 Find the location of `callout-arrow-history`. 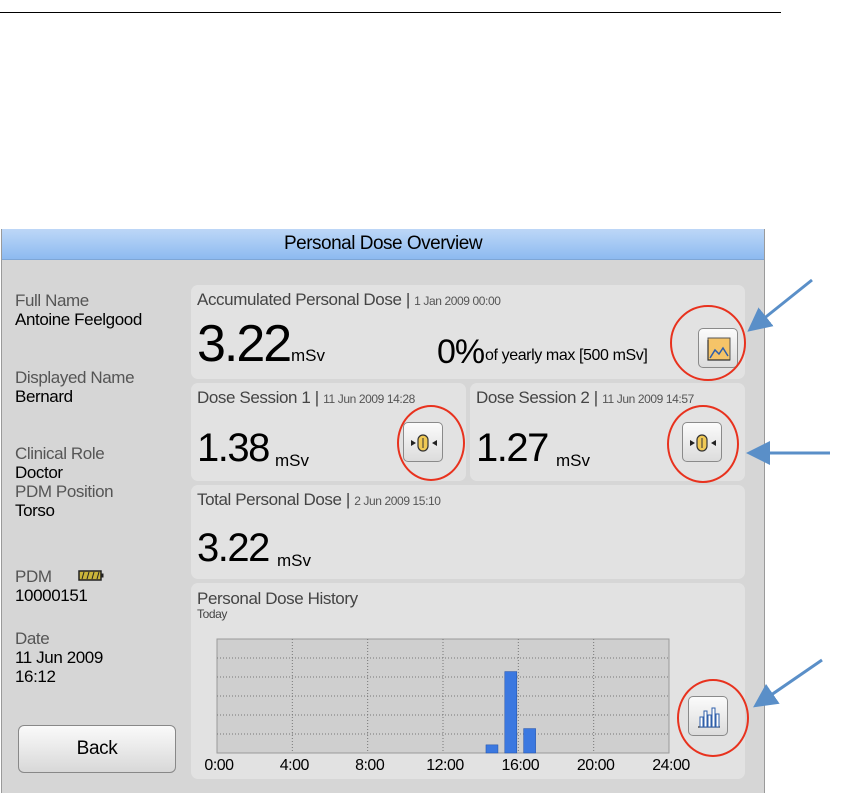

callout-arrow-history is located at coordinates (788, 683).